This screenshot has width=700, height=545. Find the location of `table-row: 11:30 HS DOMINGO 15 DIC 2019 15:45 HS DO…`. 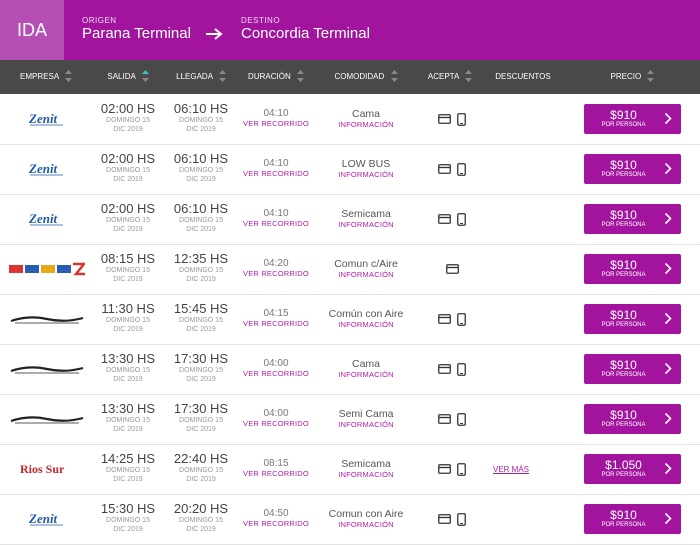

table-row: 11:30 HS DOMINGO 15 DIC 2019 15:45 HS DO… is located at coordinates (350, 319).